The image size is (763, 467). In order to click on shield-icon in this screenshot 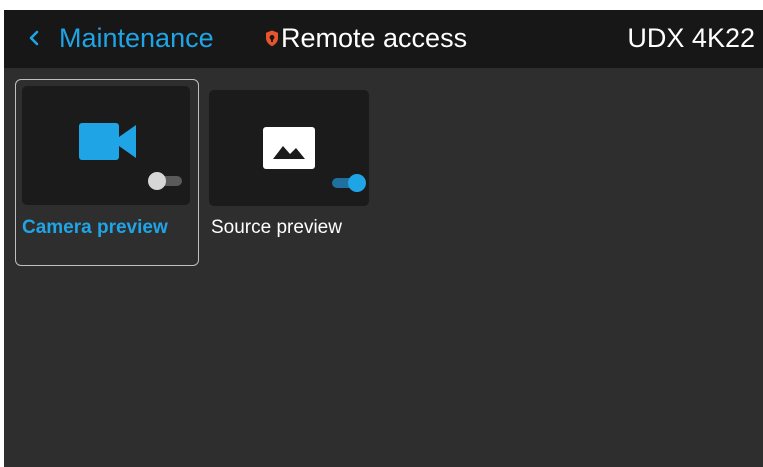, I will do `click(272, 38)`.